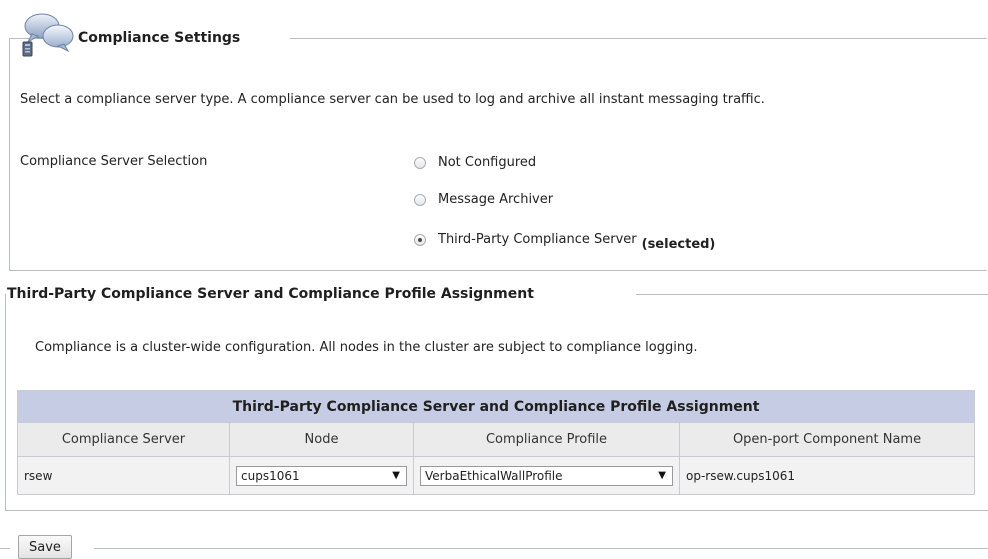 The image size is (988, 559). Describe the element at coordinates (420, 239) in the screenshot. I see `radio-button-checked` at that location.